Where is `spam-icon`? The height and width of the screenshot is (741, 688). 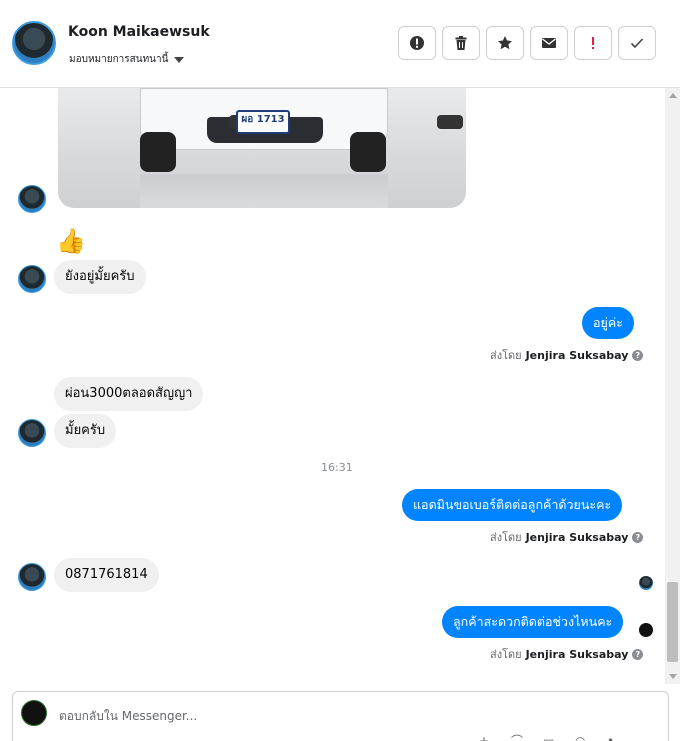
spam-icon is located at coordinates (417, 43).